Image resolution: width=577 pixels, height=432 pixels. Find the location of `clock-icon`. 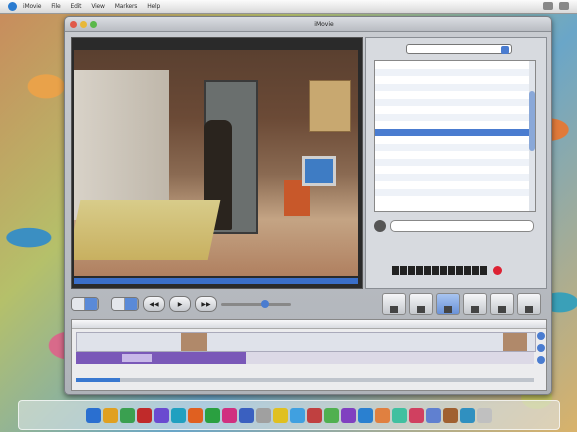

clock-icon is located at coordinates (564, 6).